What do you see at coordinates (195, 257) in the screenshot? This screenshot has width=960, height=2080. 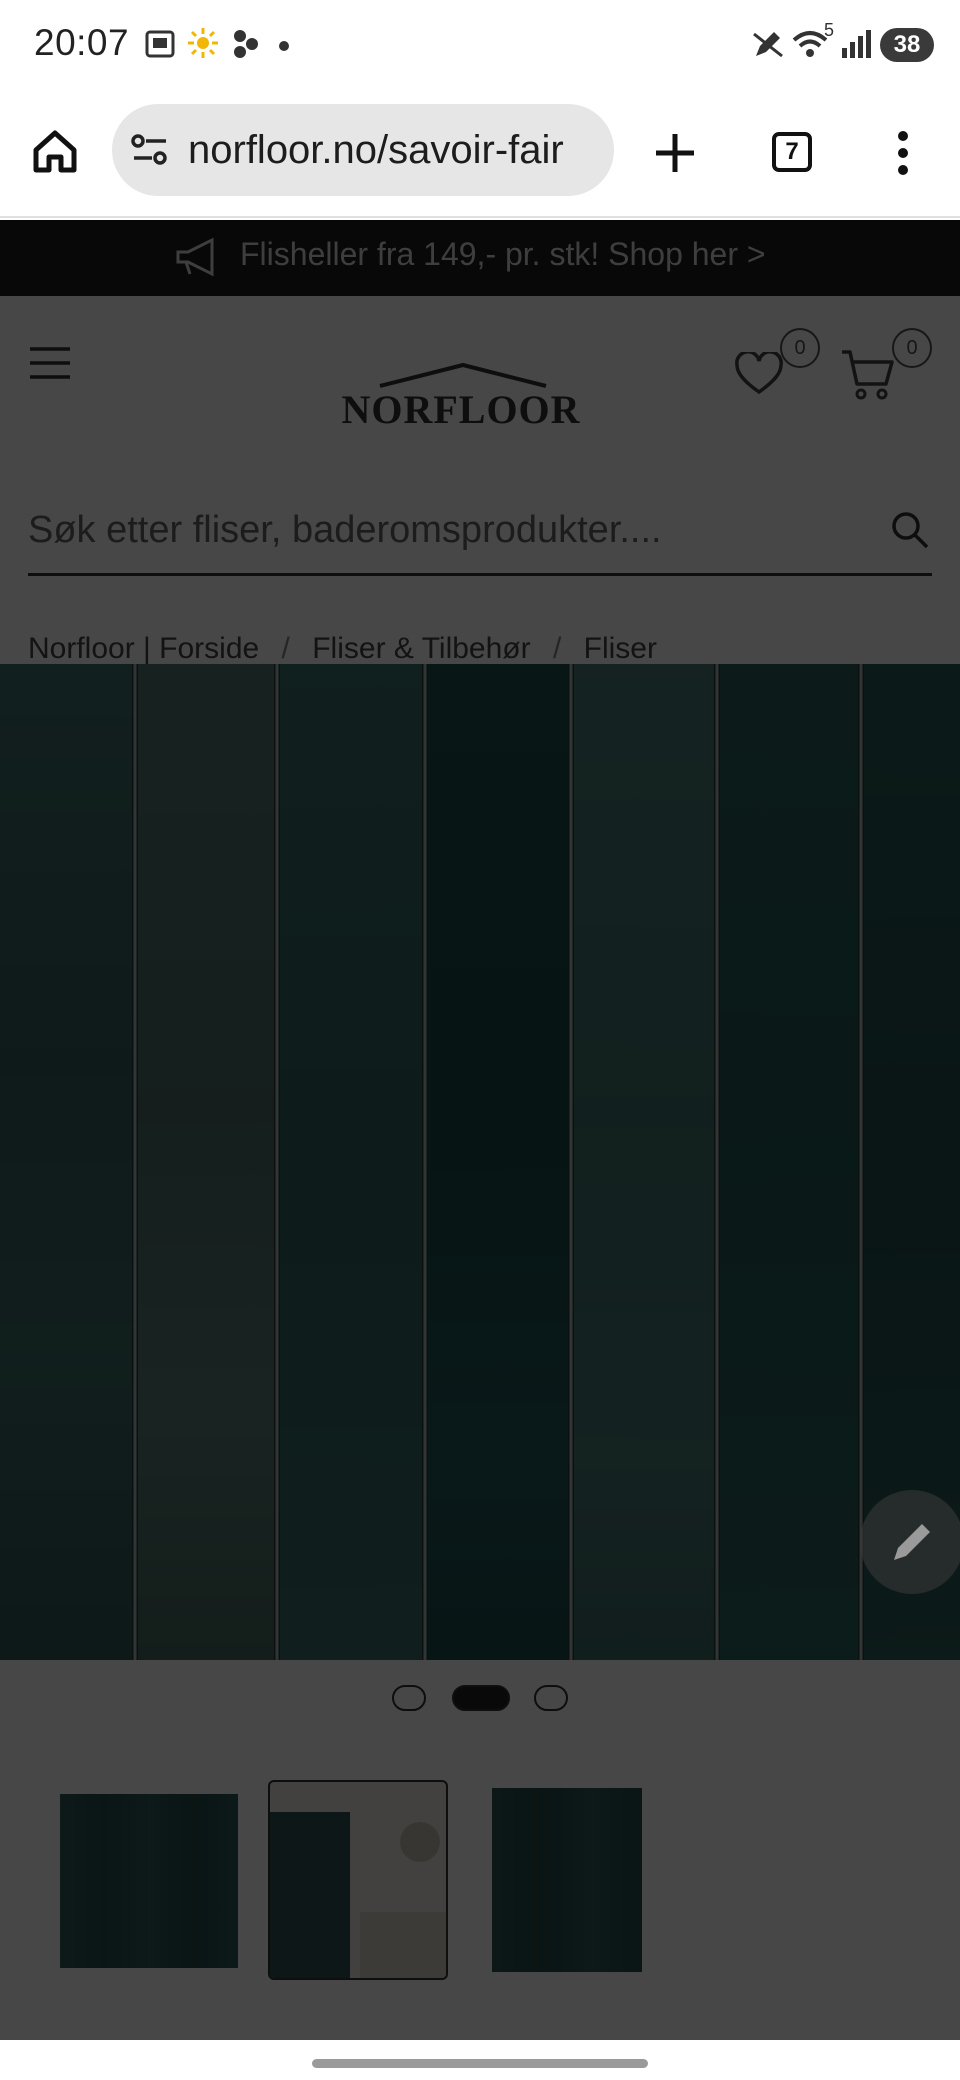 I see `megaphone-icon` at bounding box center [195, 257].